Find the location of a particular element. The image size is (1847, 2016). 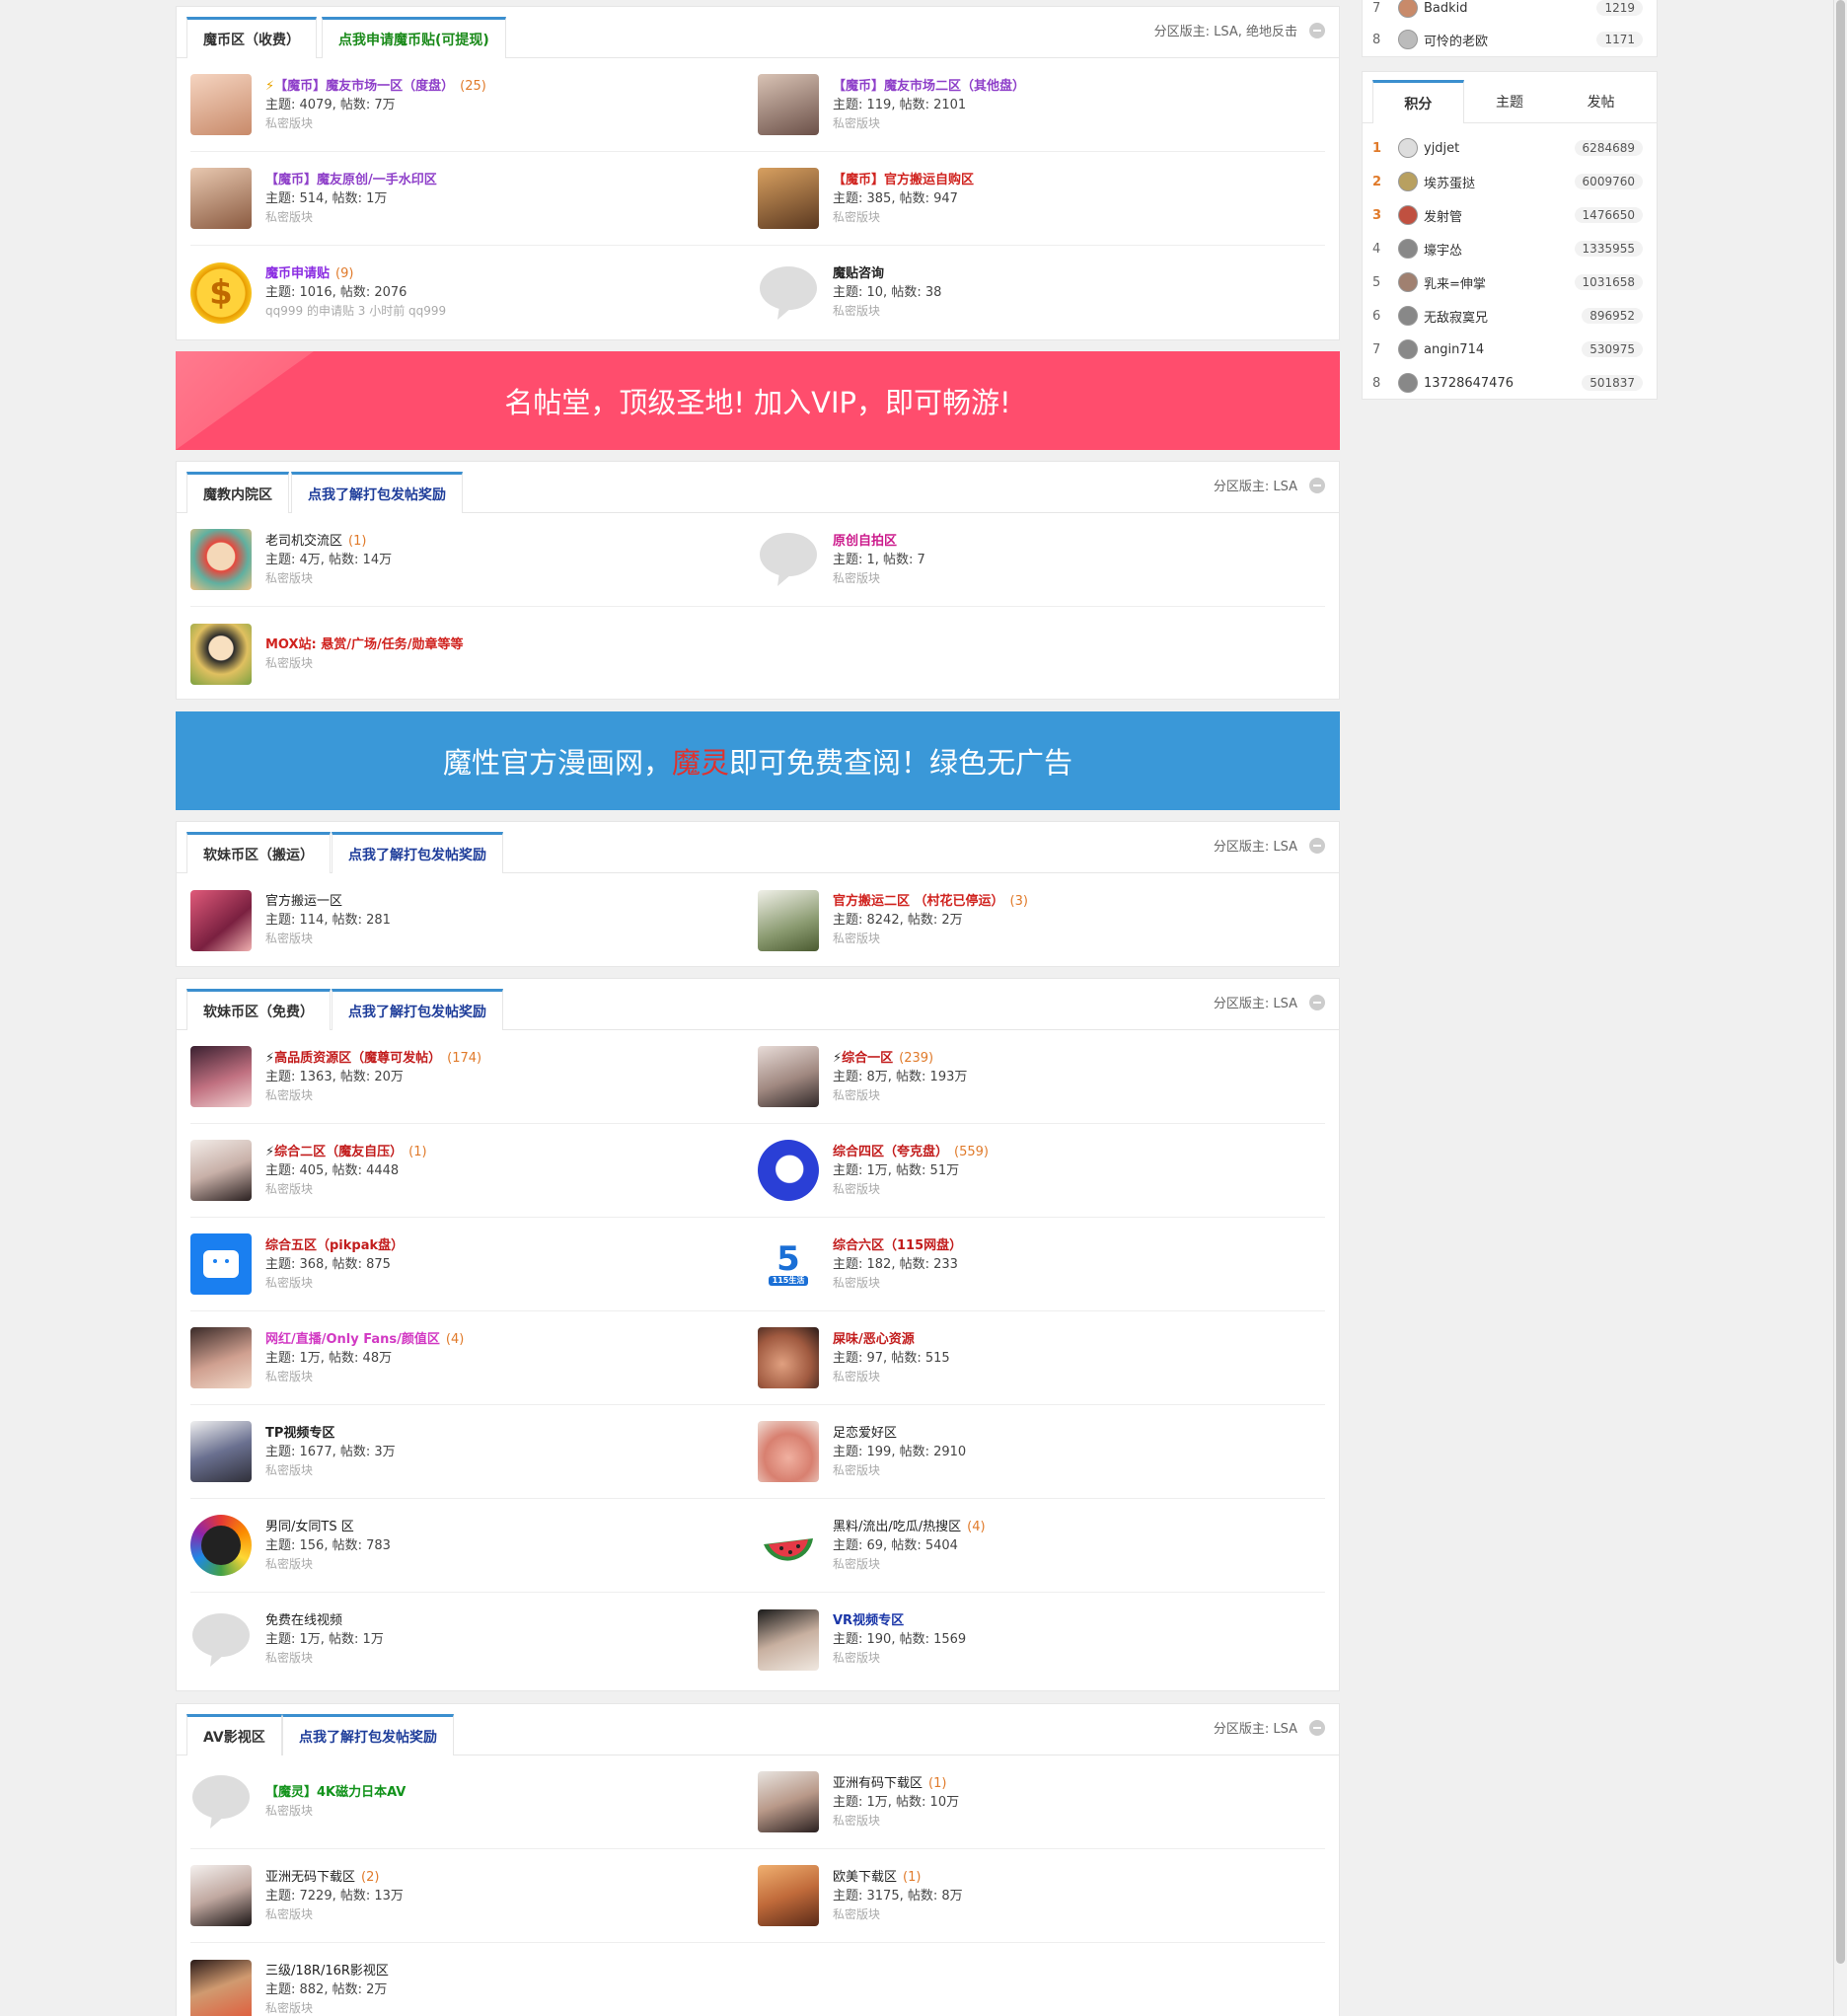

forum-name: 【魔币】魔友原创/一手水印区 is located at coordinates (351, 180).